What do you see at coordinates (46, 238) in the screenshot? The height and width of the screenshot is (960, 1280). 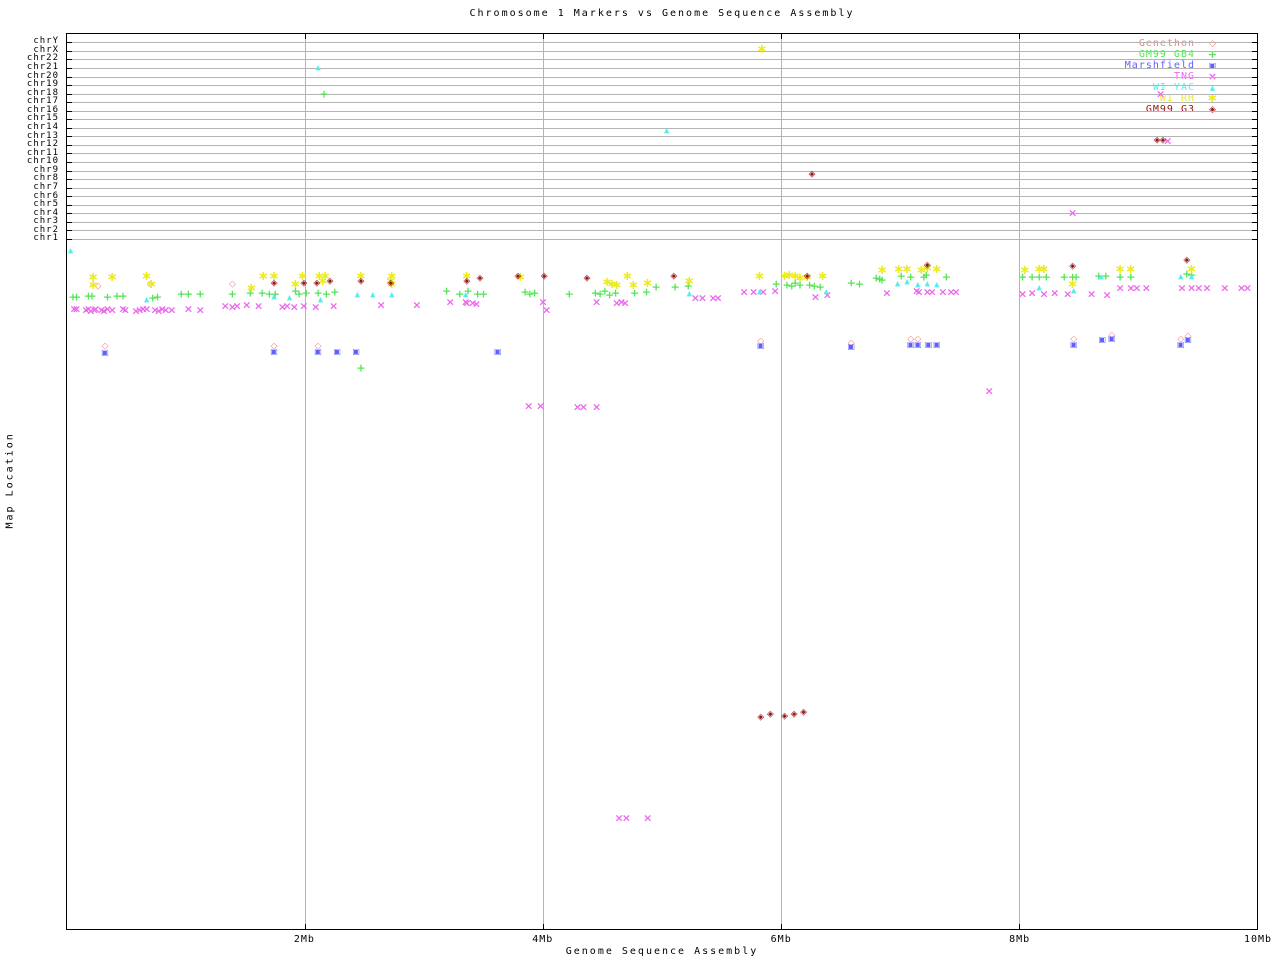 I see `y-tick-label: chr1` at bounding box center [46, 238].